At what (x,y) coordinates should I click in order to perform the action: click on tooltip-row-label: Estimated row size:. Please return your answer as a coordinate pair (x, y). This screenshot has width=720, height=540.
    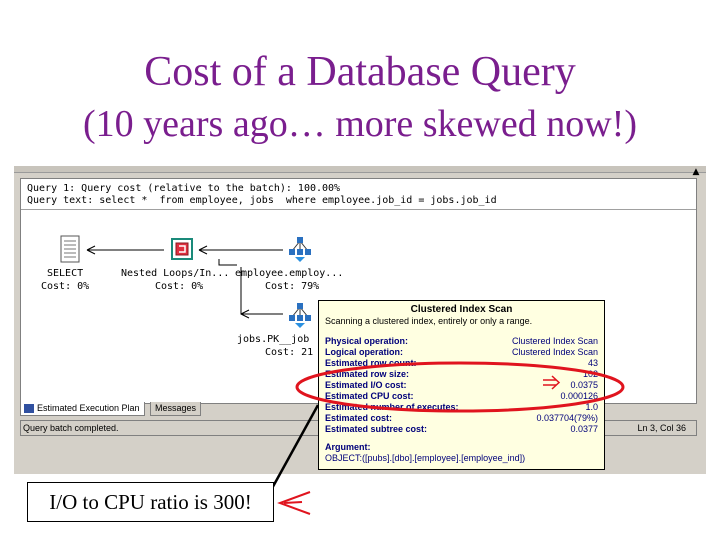
    Looking at the image, I should click on (367, 374).